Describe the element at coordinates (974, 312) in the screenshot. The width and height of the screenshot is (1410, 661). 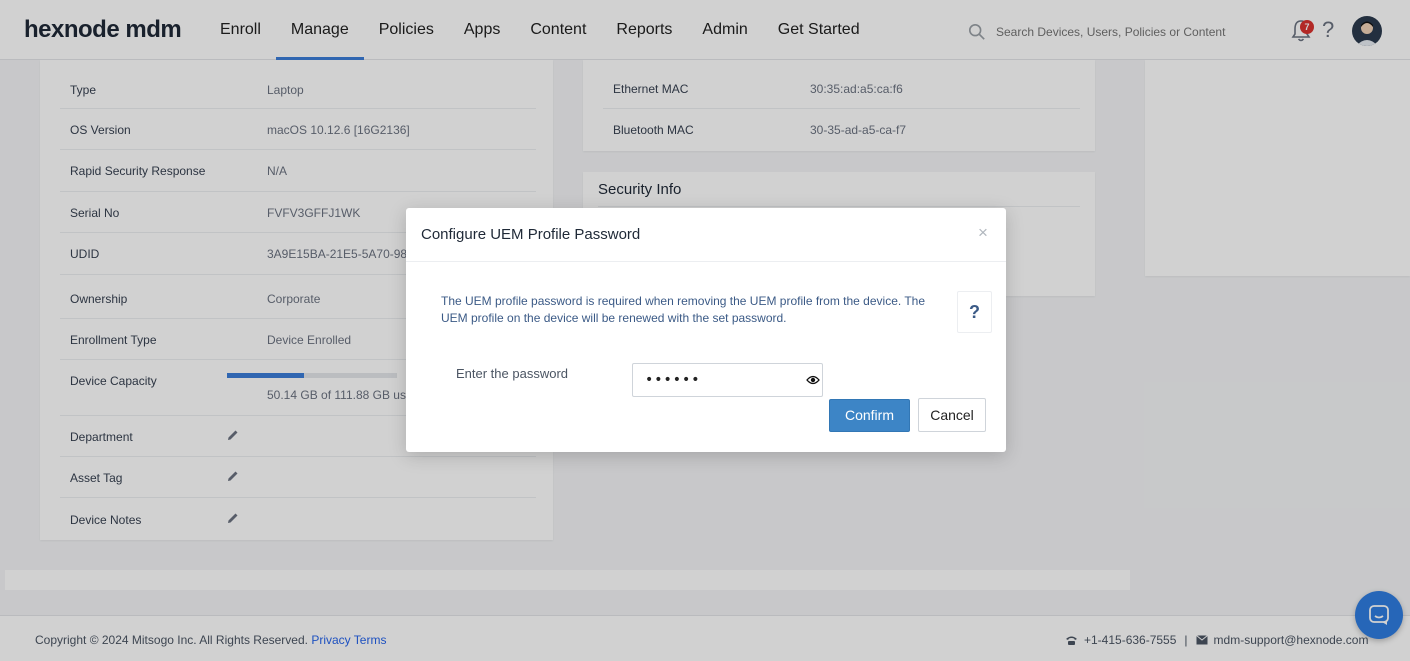
I see `help-button: ?` at that location.